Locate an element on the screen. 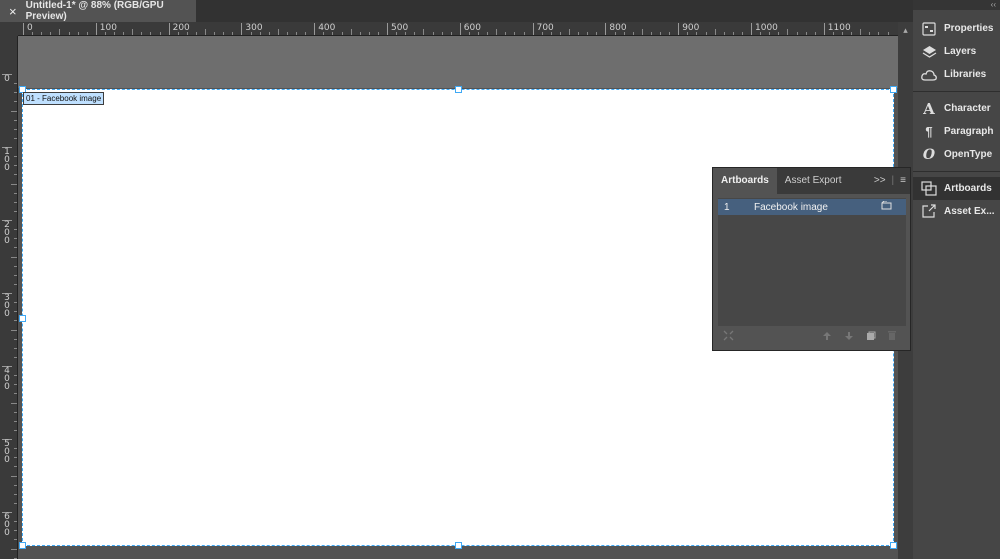  document-tab-title: Untitled-1* @ 88% (RGB/GPU Preview) is located at coordinates (94, 11).